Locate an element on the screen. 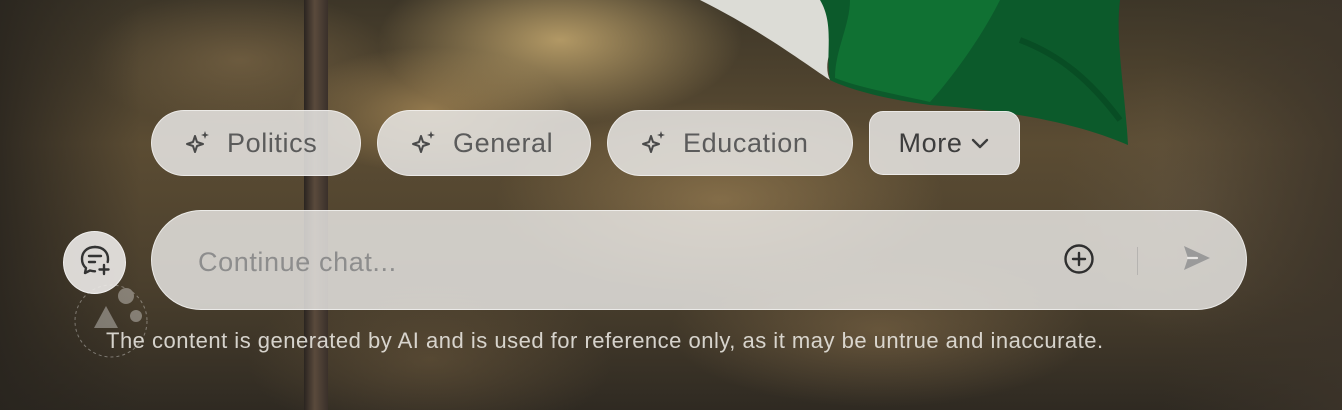 The width and height of the screenshot is (1342, 410). chip-general: General is located at coordinates (484, 143).